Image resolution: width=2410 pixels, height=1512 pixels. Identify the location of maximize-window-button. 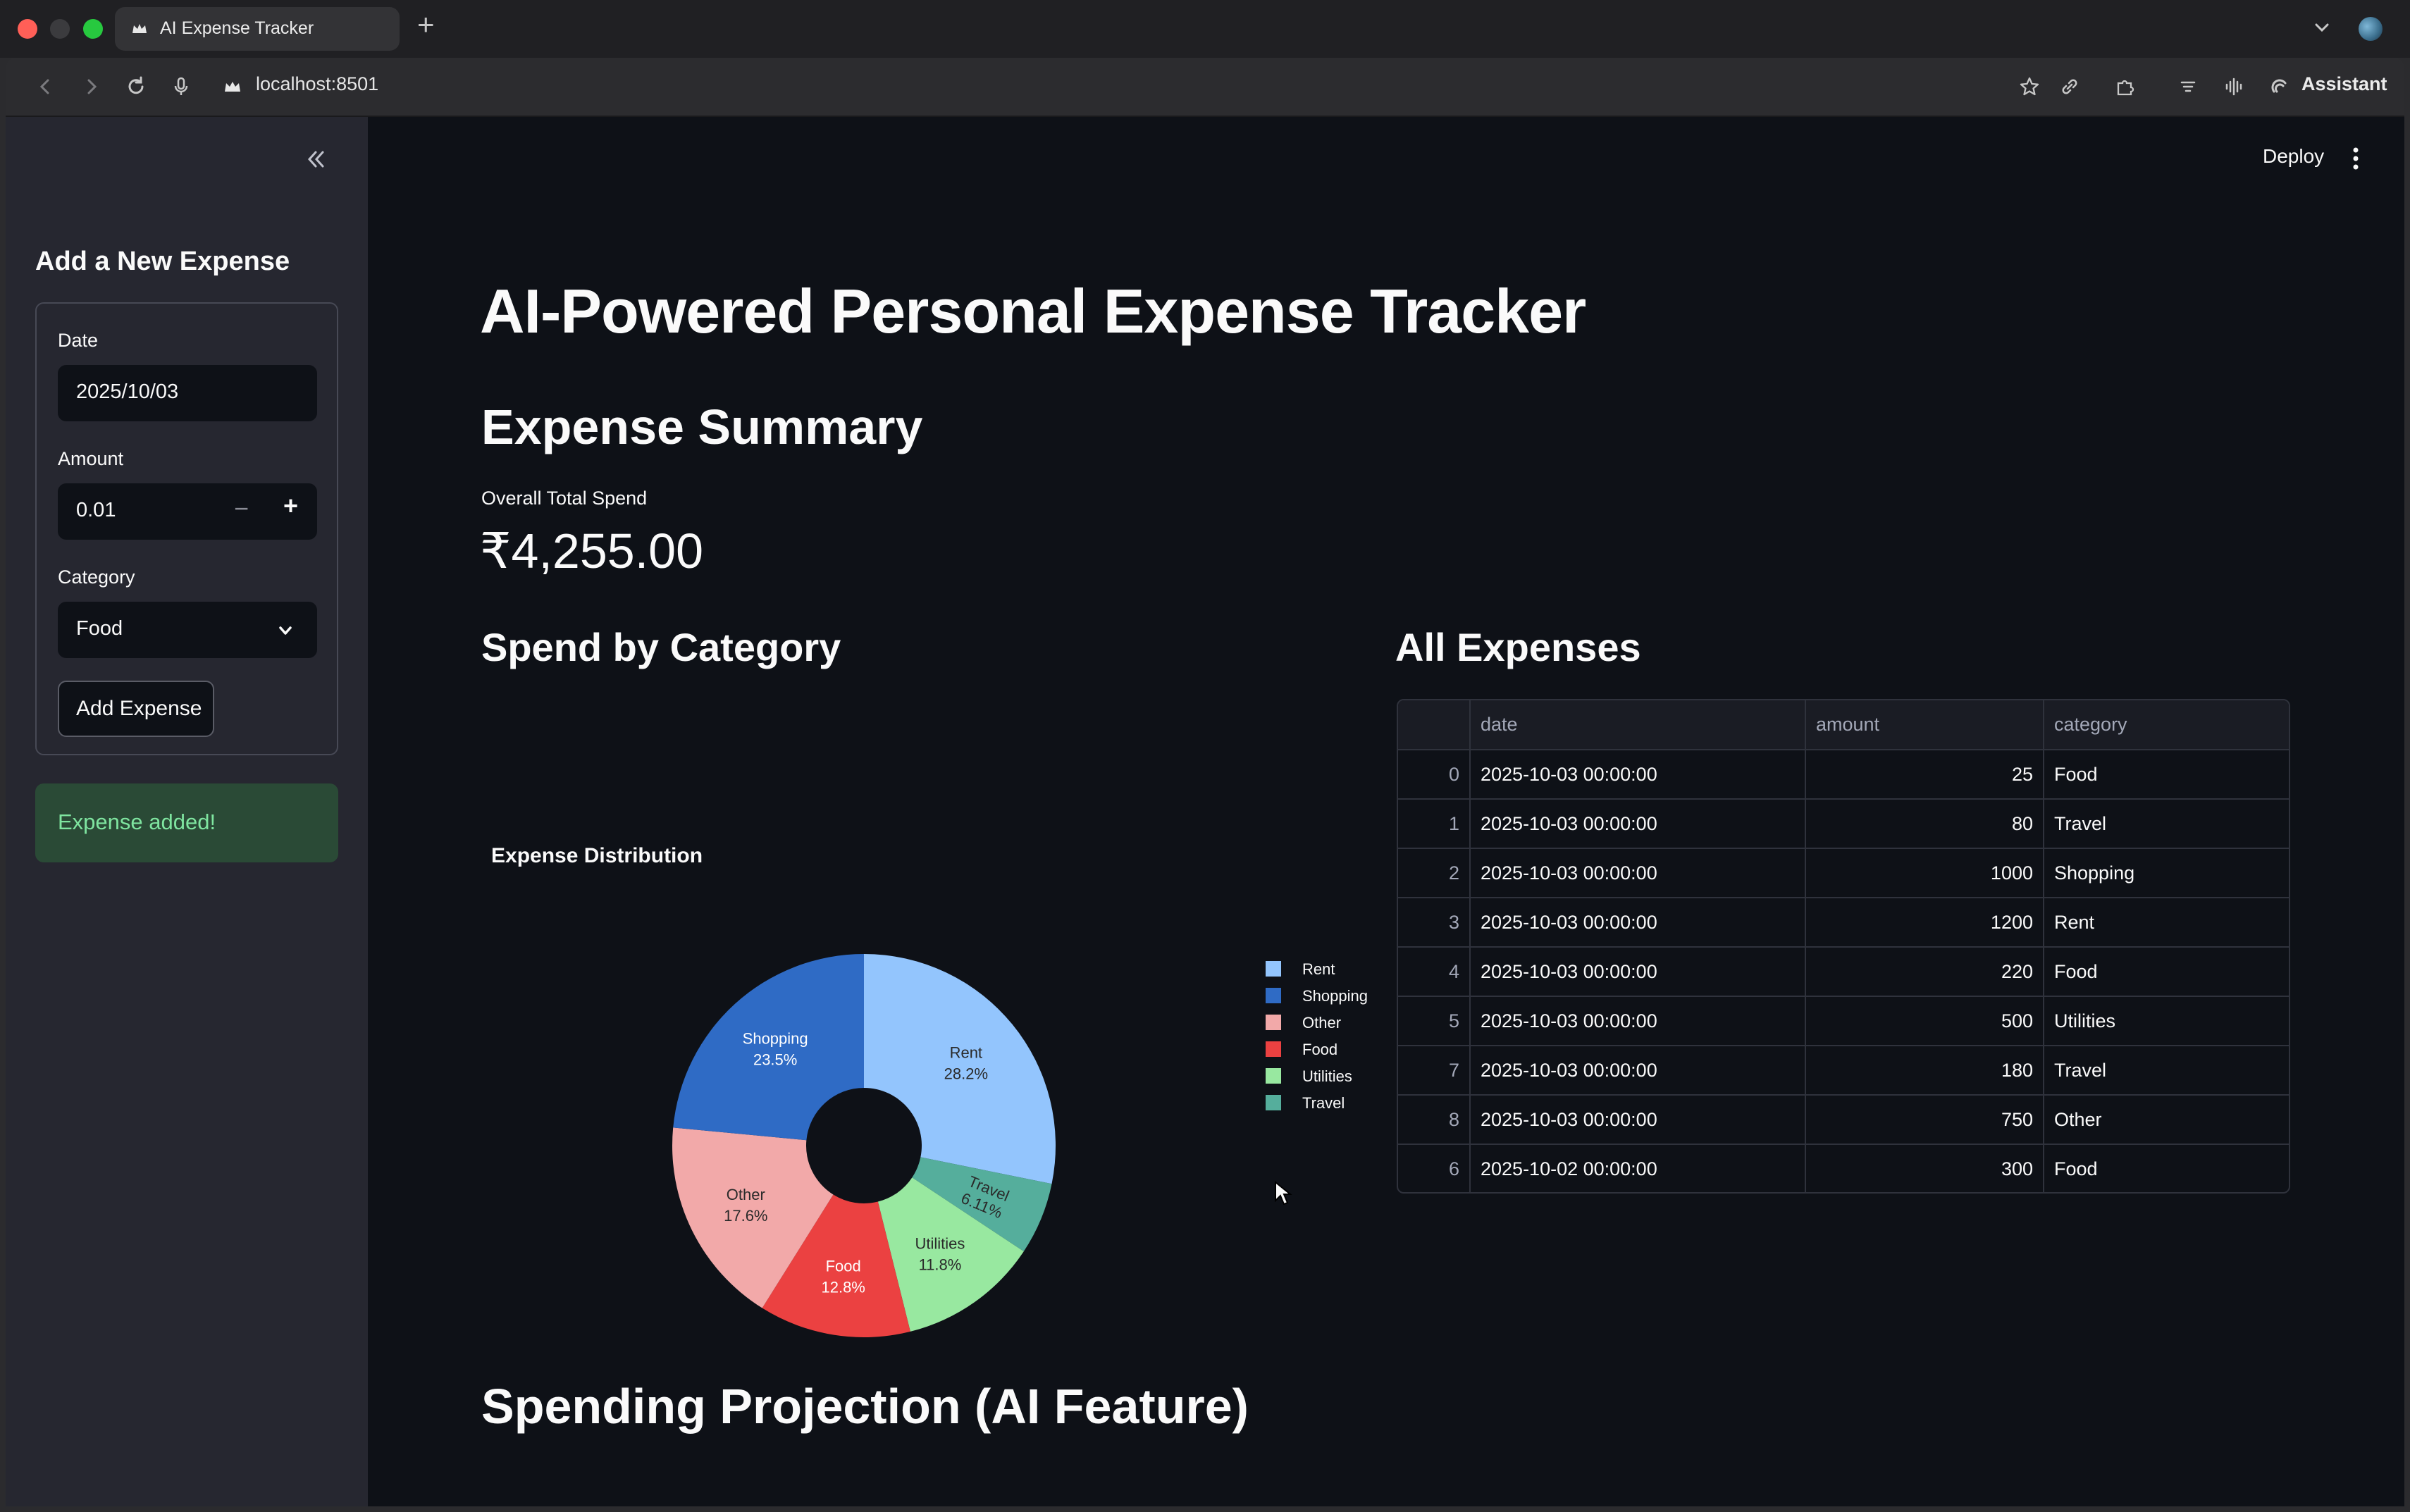
(93, 29).